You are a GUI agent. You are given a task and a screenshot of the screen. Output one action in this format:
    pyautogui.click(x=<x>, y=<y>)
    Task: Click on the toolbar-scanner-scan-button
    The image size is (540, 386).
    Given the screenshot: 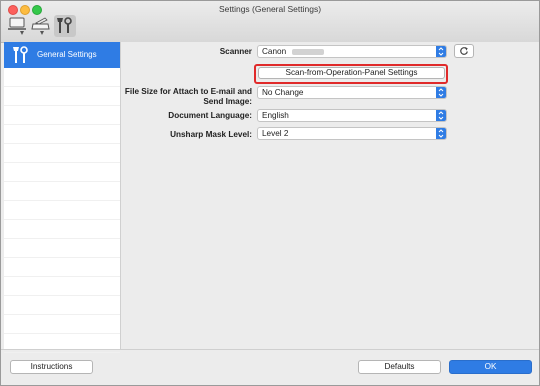 What is the action you would take?
    pyautogui.click(x=41, y=26)
    